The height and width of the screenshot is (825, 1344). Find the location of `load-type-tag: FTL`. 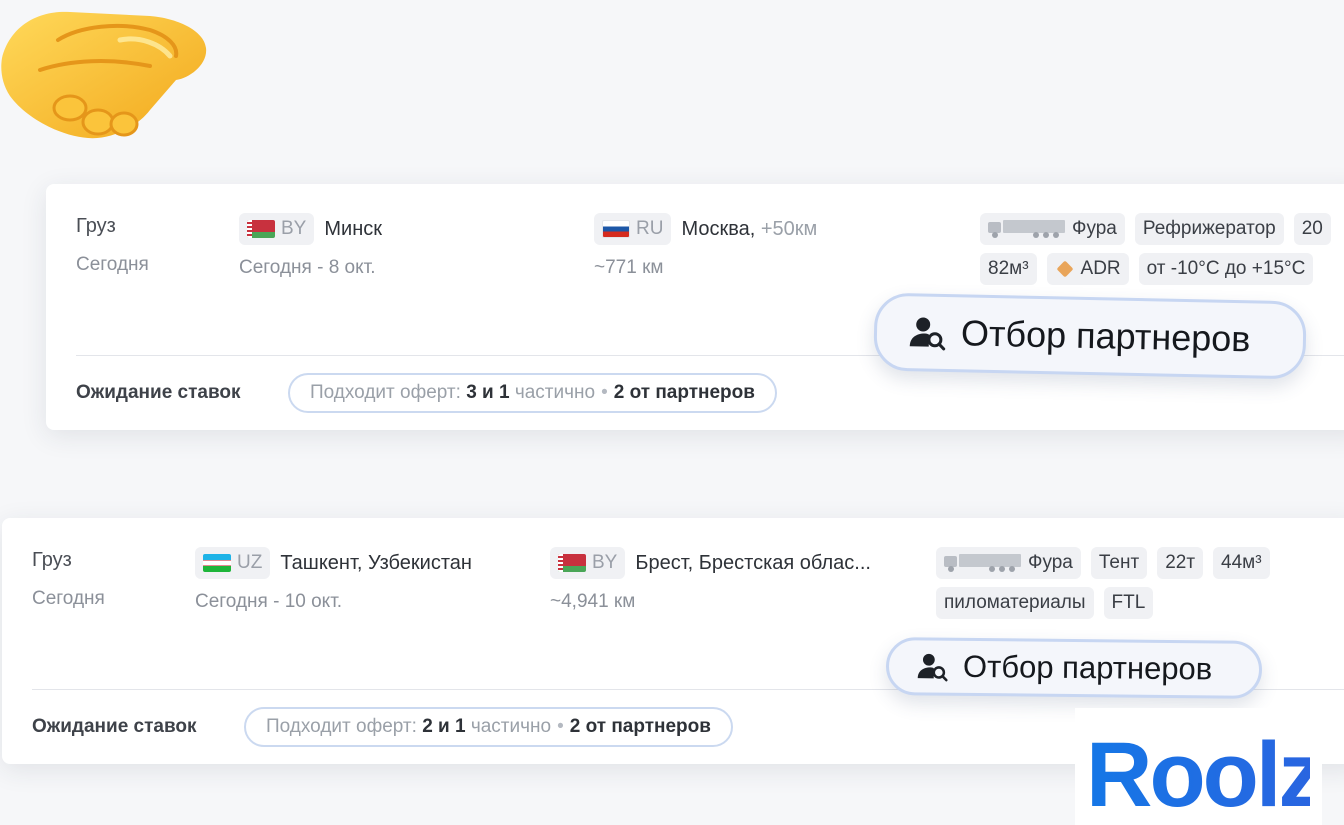

load-type-tag: FTL is located at coordinates (1128, 603).